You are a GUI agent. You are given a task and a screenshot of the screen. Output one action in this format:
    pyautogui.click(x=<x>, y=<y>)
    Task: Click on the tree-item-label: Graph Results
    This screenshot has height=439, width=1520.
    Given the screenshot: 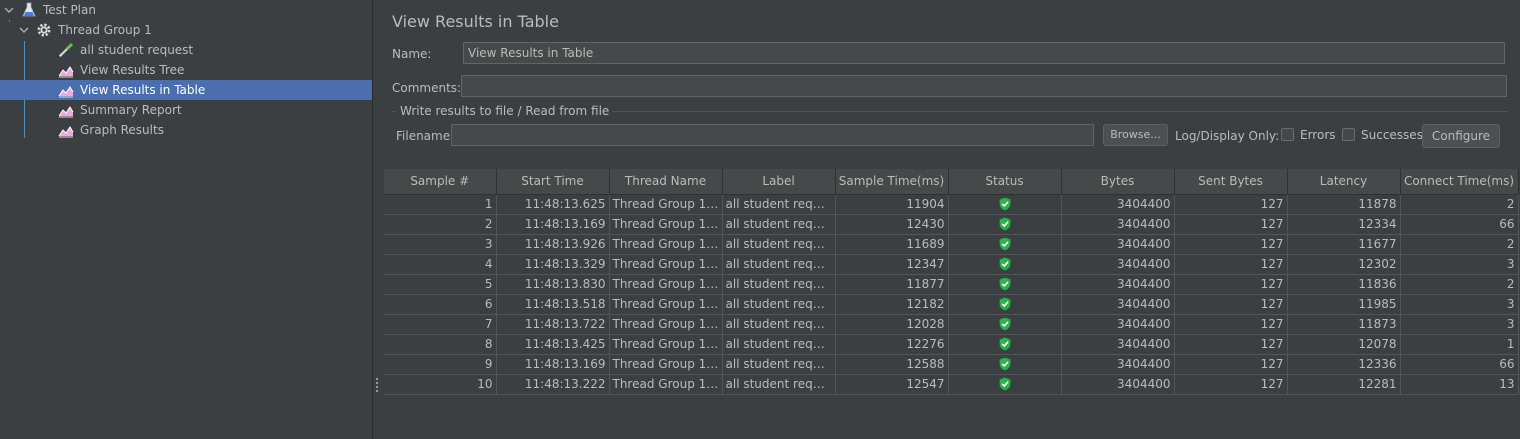 What is the action you would take?
    pyautogui.click(x=122, y=130)
    